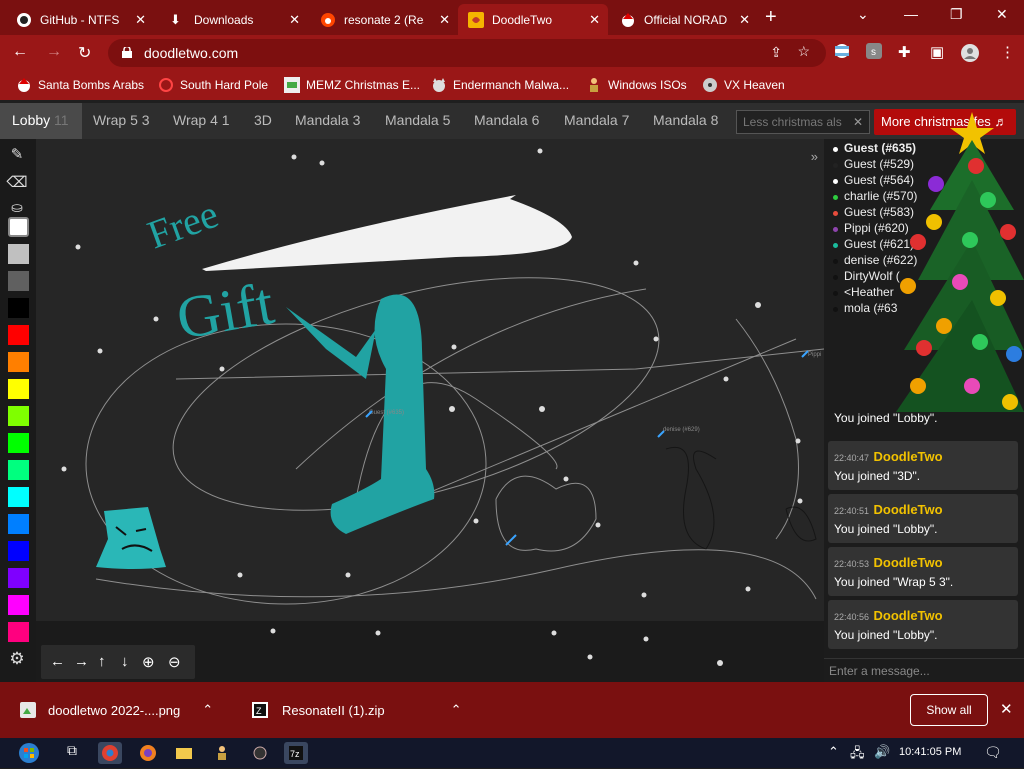 This screenshot has width=1024, height=769. What do you see at coordinates (222, 753) in the screenshot?
I see `app-figure-icon` at bounding box center [222, 753].